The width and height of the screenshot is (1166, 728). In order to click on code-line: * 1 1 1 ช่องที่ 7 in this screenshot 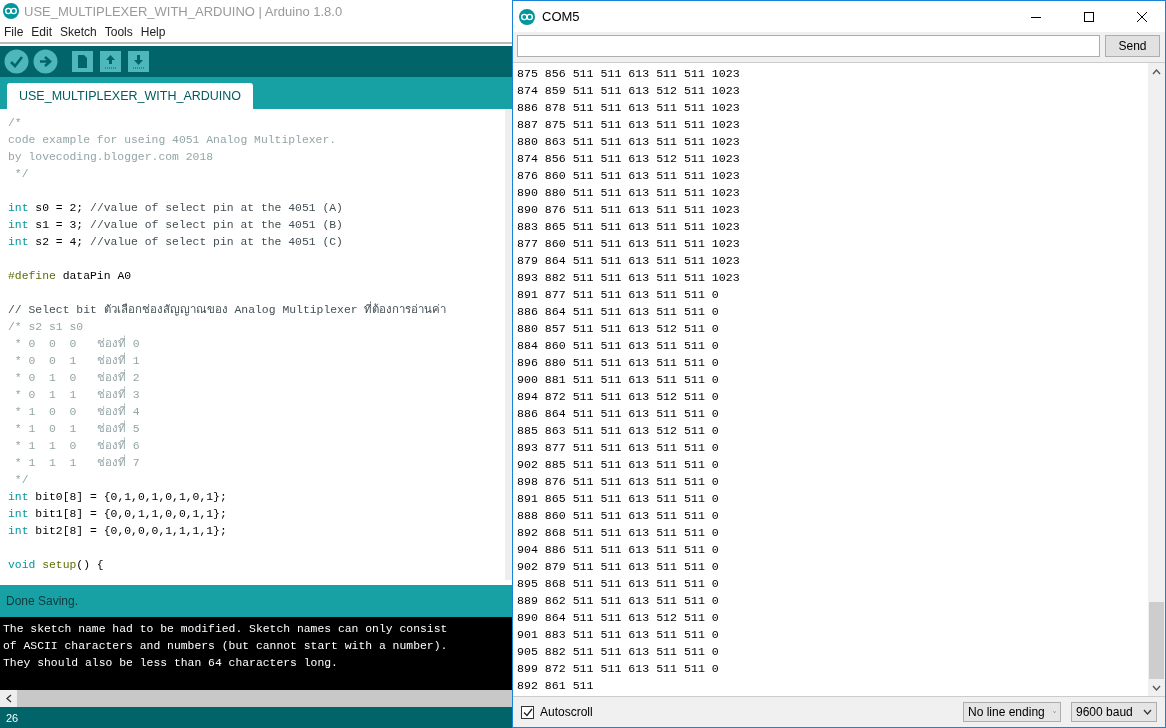, I will do `click(256, 463)`.